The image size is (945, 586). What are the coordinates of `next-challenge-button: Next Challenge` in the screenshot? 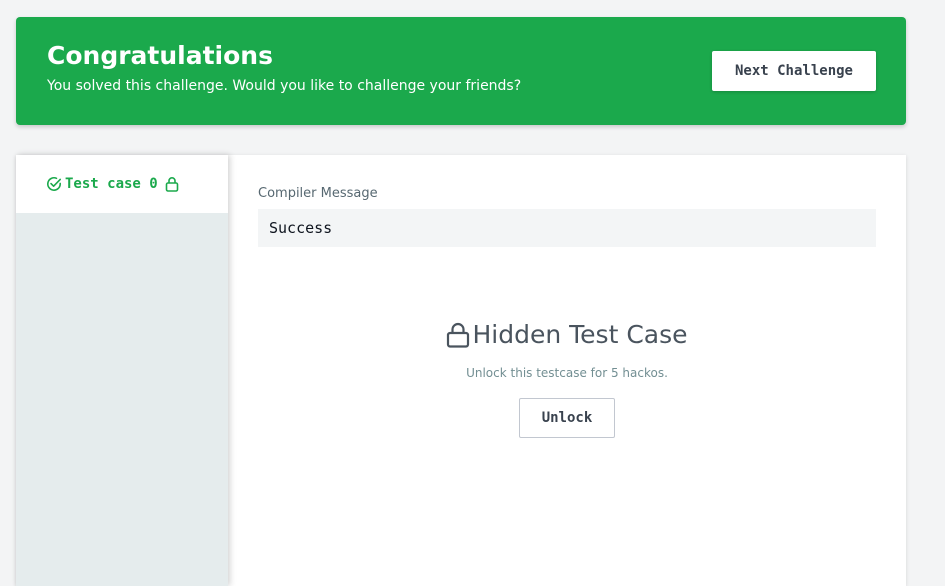 It's located at (794, 71).